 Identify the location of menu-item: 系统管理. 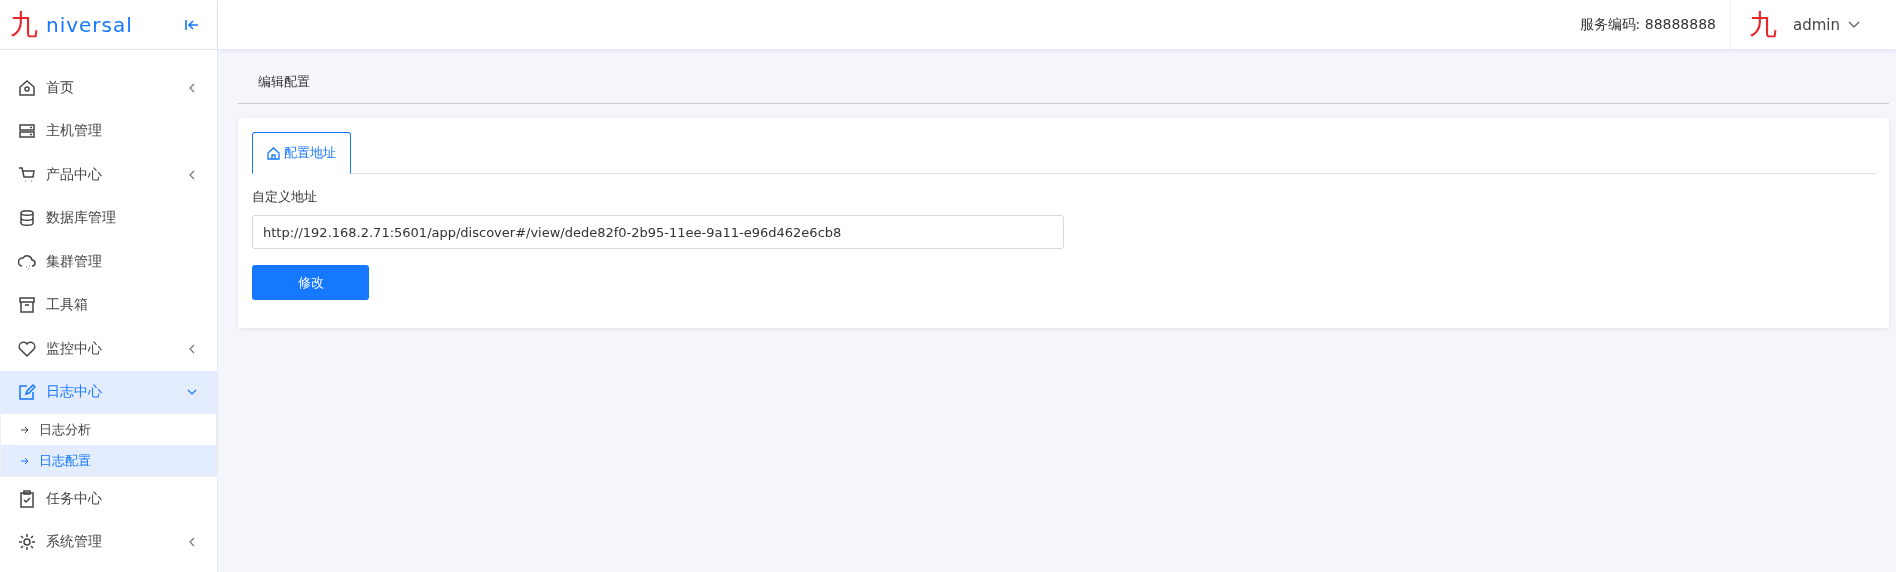
(108, 542).